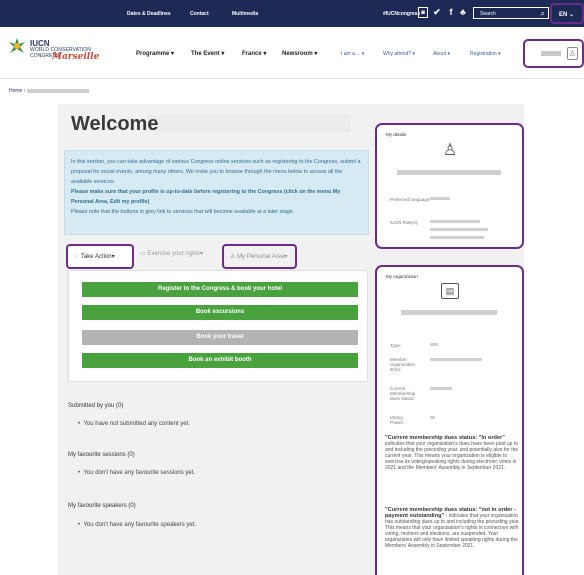 Image resolution: width=584 pixels, height=575 pixels. Describe the element at coordinates (455, 221) in the screenshot. I see `roles-value` at that location.